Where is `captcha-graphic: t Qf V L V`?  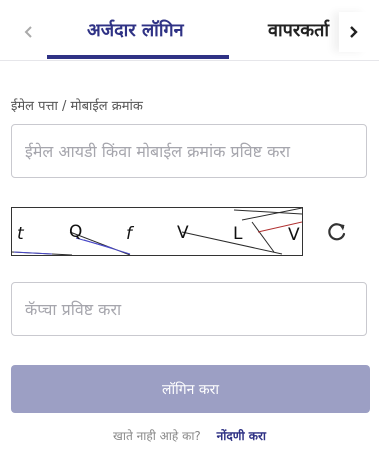 captcha-graphic: t Qf V L V is located at coordinates (157, 231).